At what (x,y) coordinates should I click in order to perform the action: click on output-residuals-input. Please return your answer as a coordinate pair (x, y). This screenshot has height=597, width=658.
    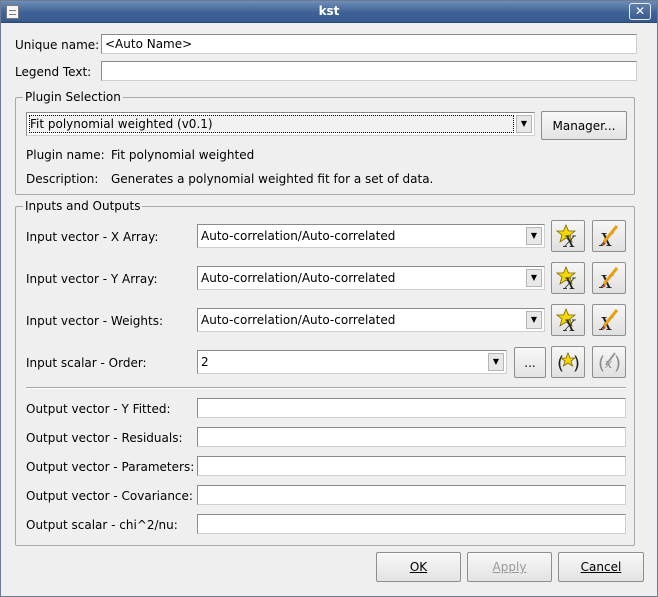
    Looking at the image, I should click on (411, 437).